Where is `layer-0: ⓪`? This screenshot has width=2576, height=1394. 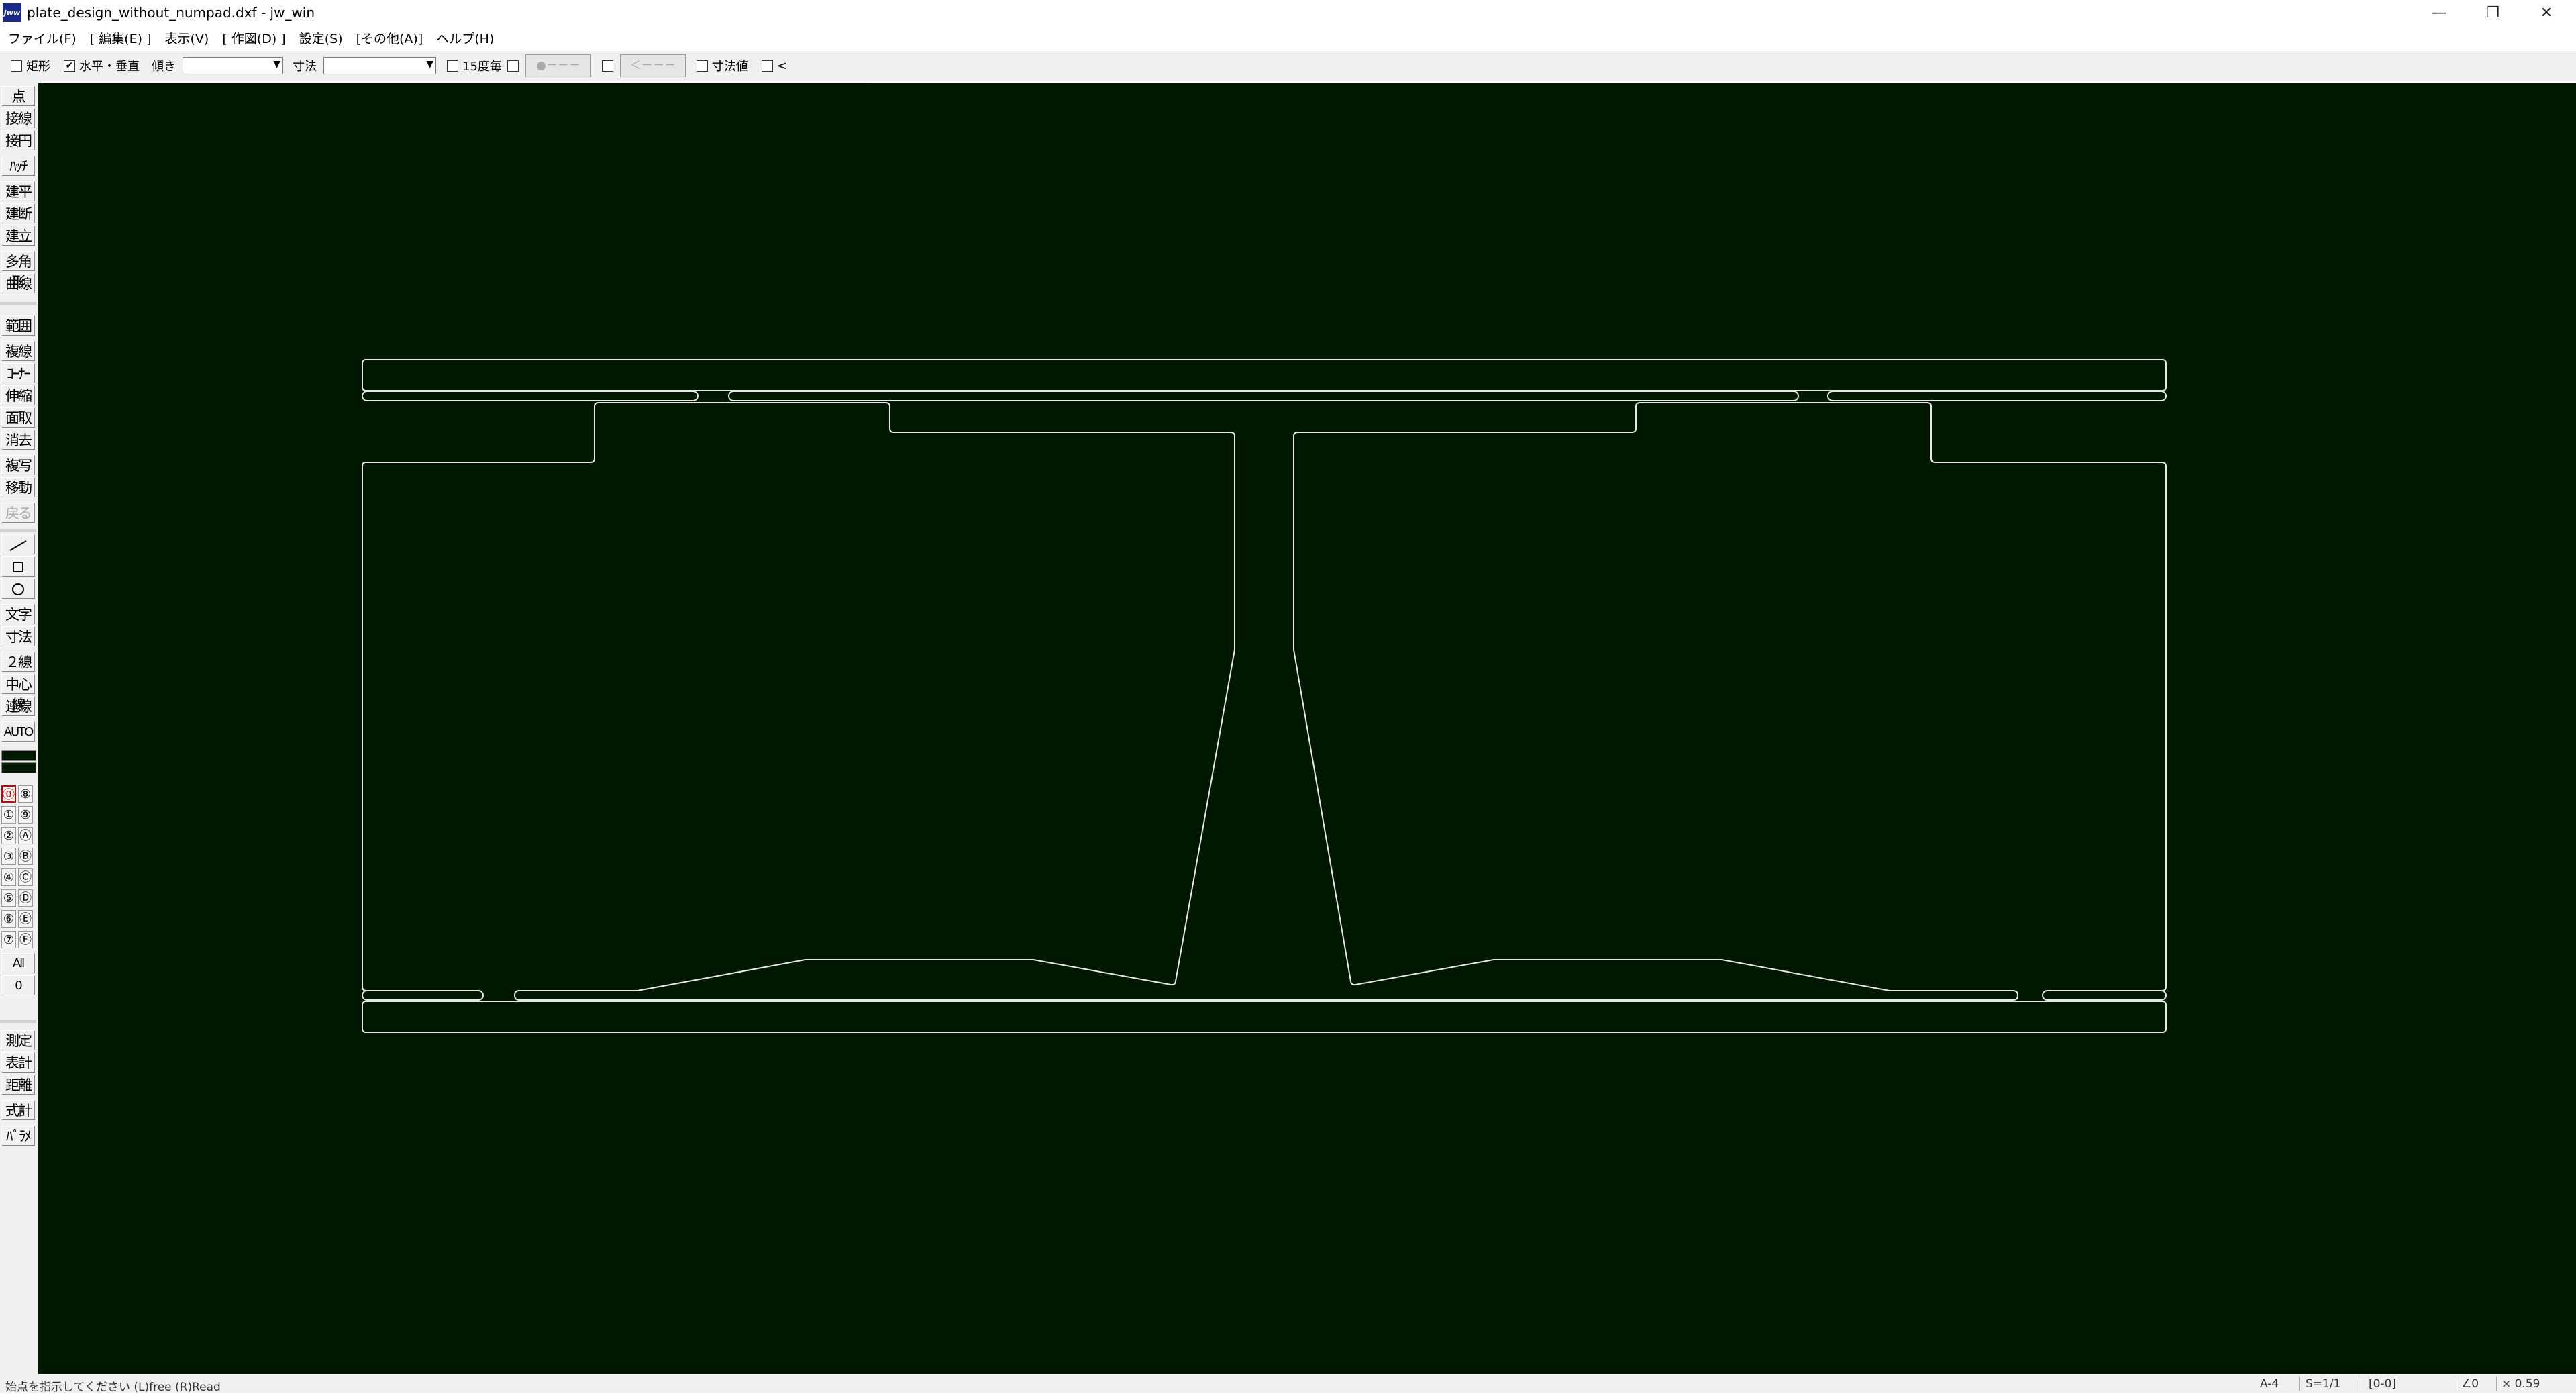 layer-0: ⓪ is located at coordinates (8, 794).